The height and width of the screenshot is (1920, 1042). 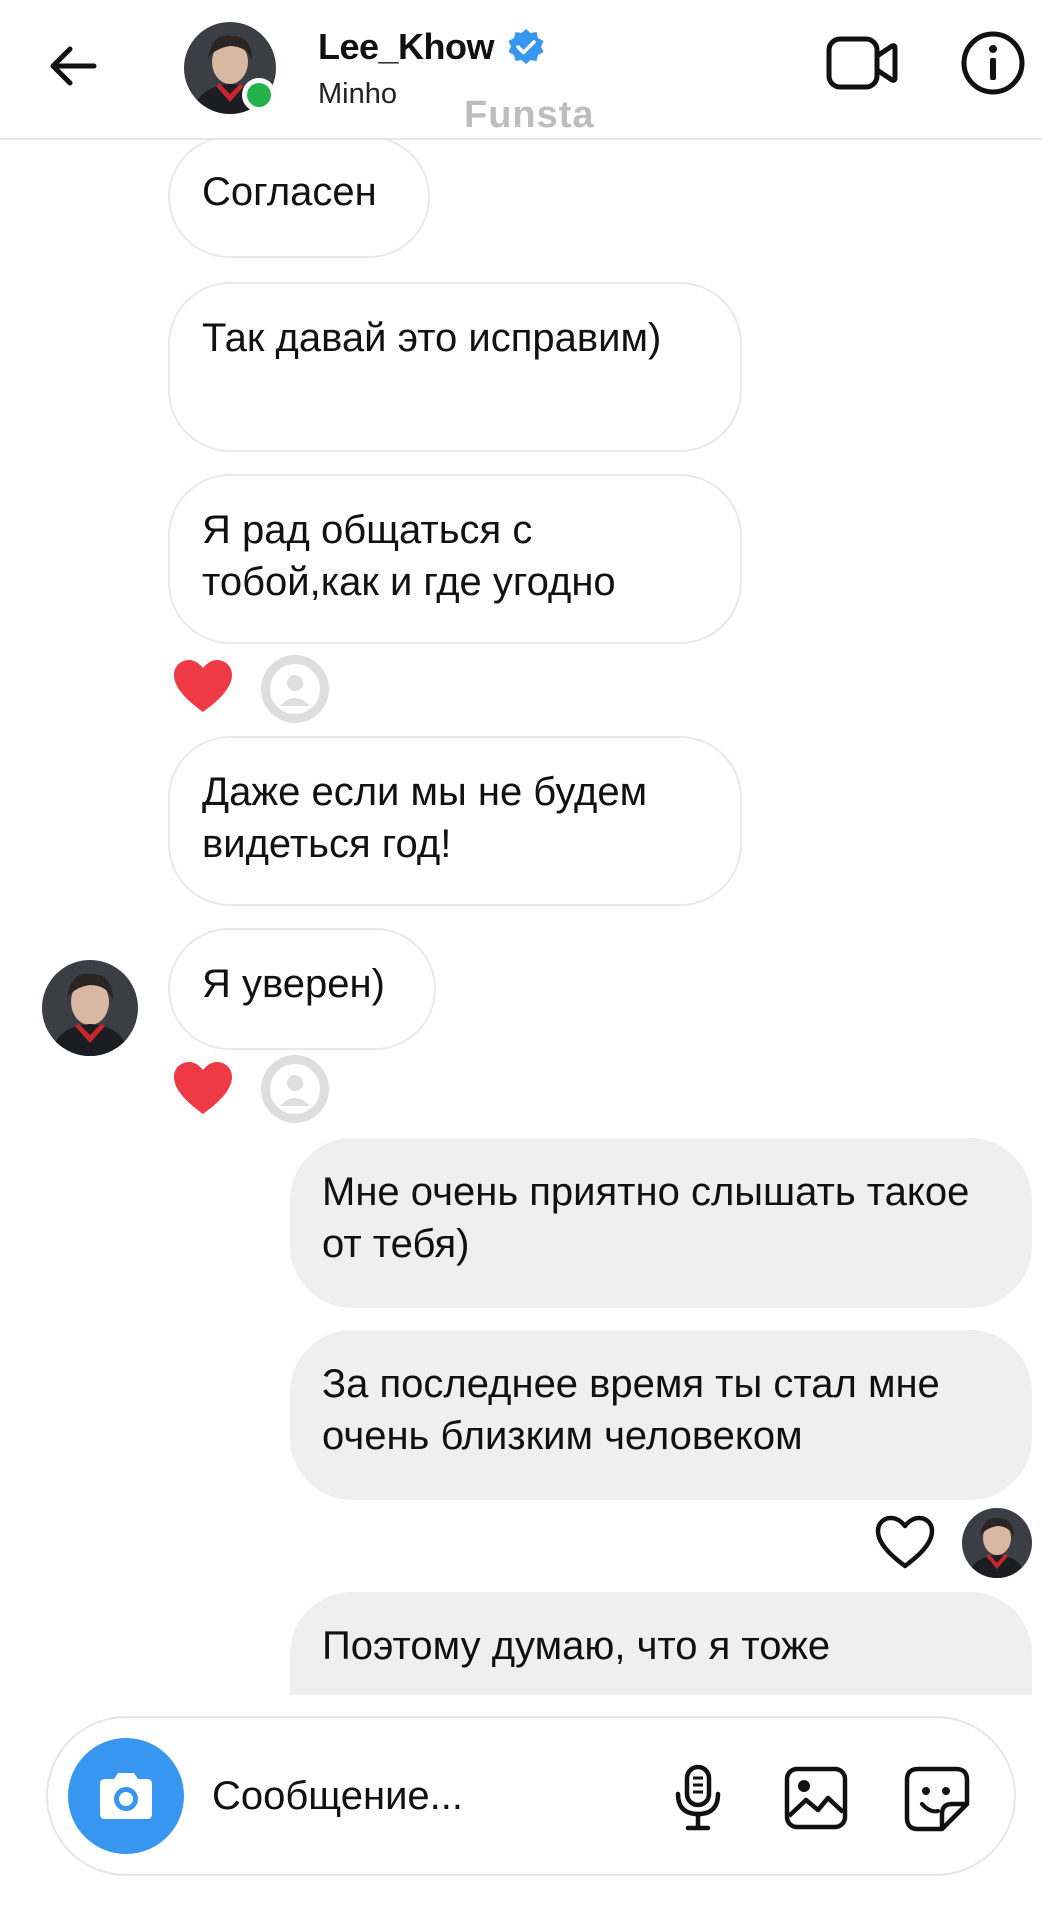 I want to click on message-bubble-incoming: Согласен, so click(x=299, y=199).